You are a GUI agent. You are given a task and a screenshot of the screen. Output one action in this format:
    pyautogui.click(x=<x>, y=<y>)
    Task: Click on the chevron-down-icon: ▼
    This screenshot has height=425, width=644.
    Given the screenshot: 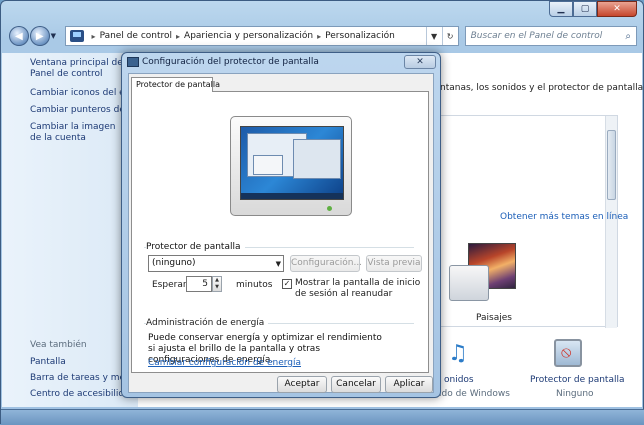 What is the action you would take?
    pyautogui.click(x=278, y=264)
    